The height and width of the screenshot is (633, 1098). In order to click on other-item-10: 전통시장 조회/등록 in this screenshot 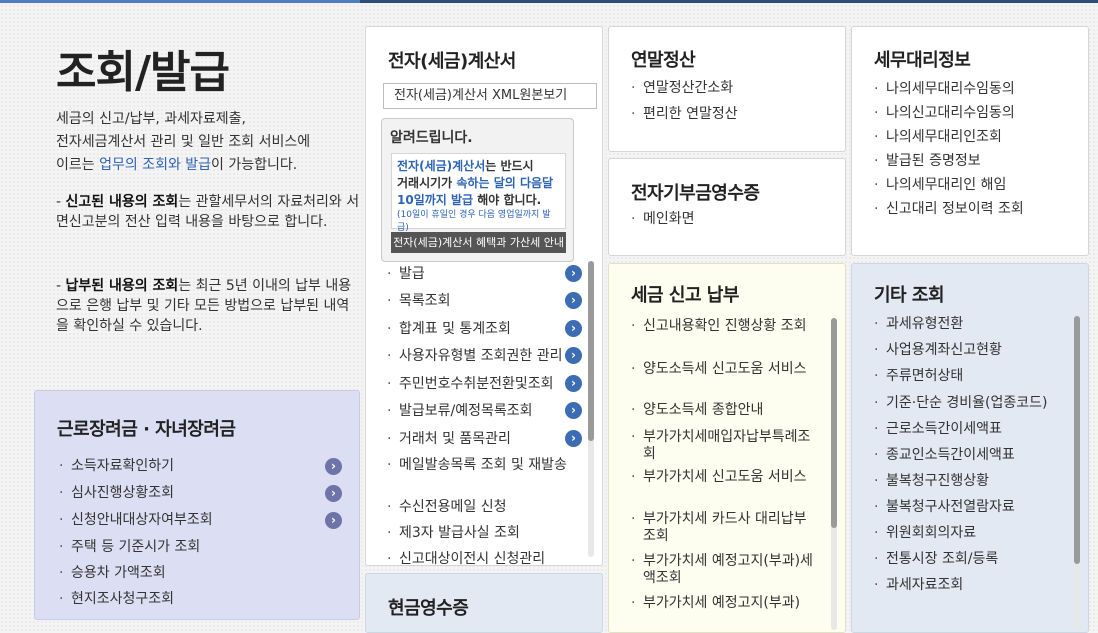, I will do `click(972, 564)`.